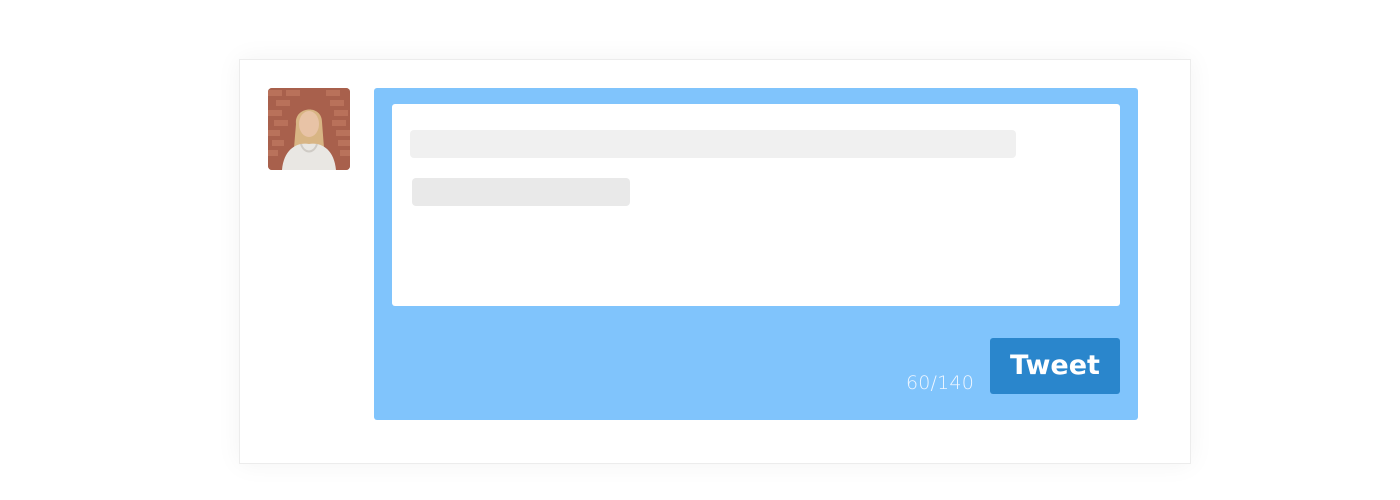 The image size is (1400, 500). What do you see at coordinates (1055, 366) in the screenshot?
I see `tweet-button: Tweet` at bounding box center [1055, 366].